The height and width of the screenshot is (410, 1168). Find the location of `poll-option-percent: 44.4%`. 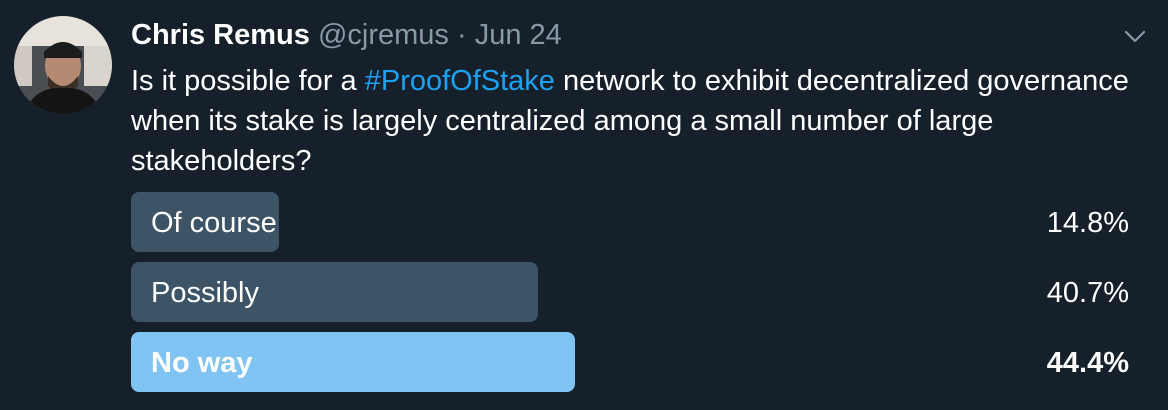

poll-option-percent: 44.4% is located at coordinates (1087, 363).